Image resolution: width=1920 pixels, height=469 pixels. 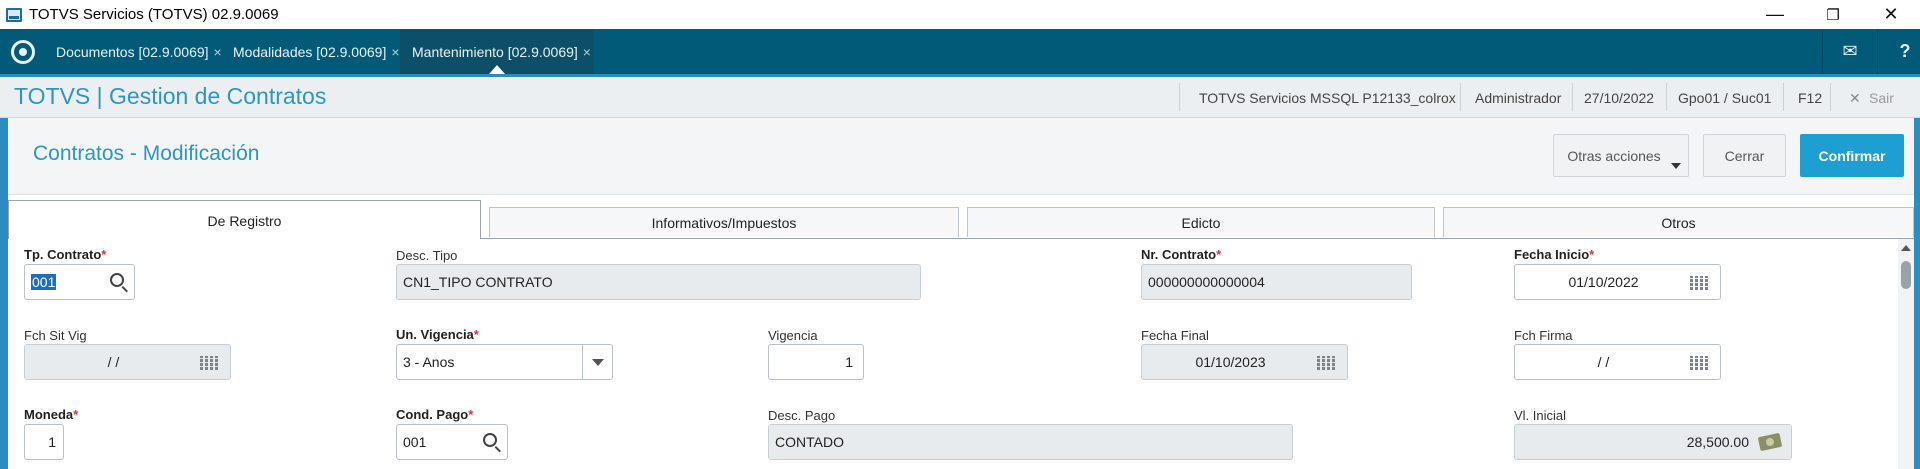 What do you see at coordinates (1540, 415) in the screenshot?
I see `vl-inicial-label: Vl. Inicial` at bounding box center [1540, 415].